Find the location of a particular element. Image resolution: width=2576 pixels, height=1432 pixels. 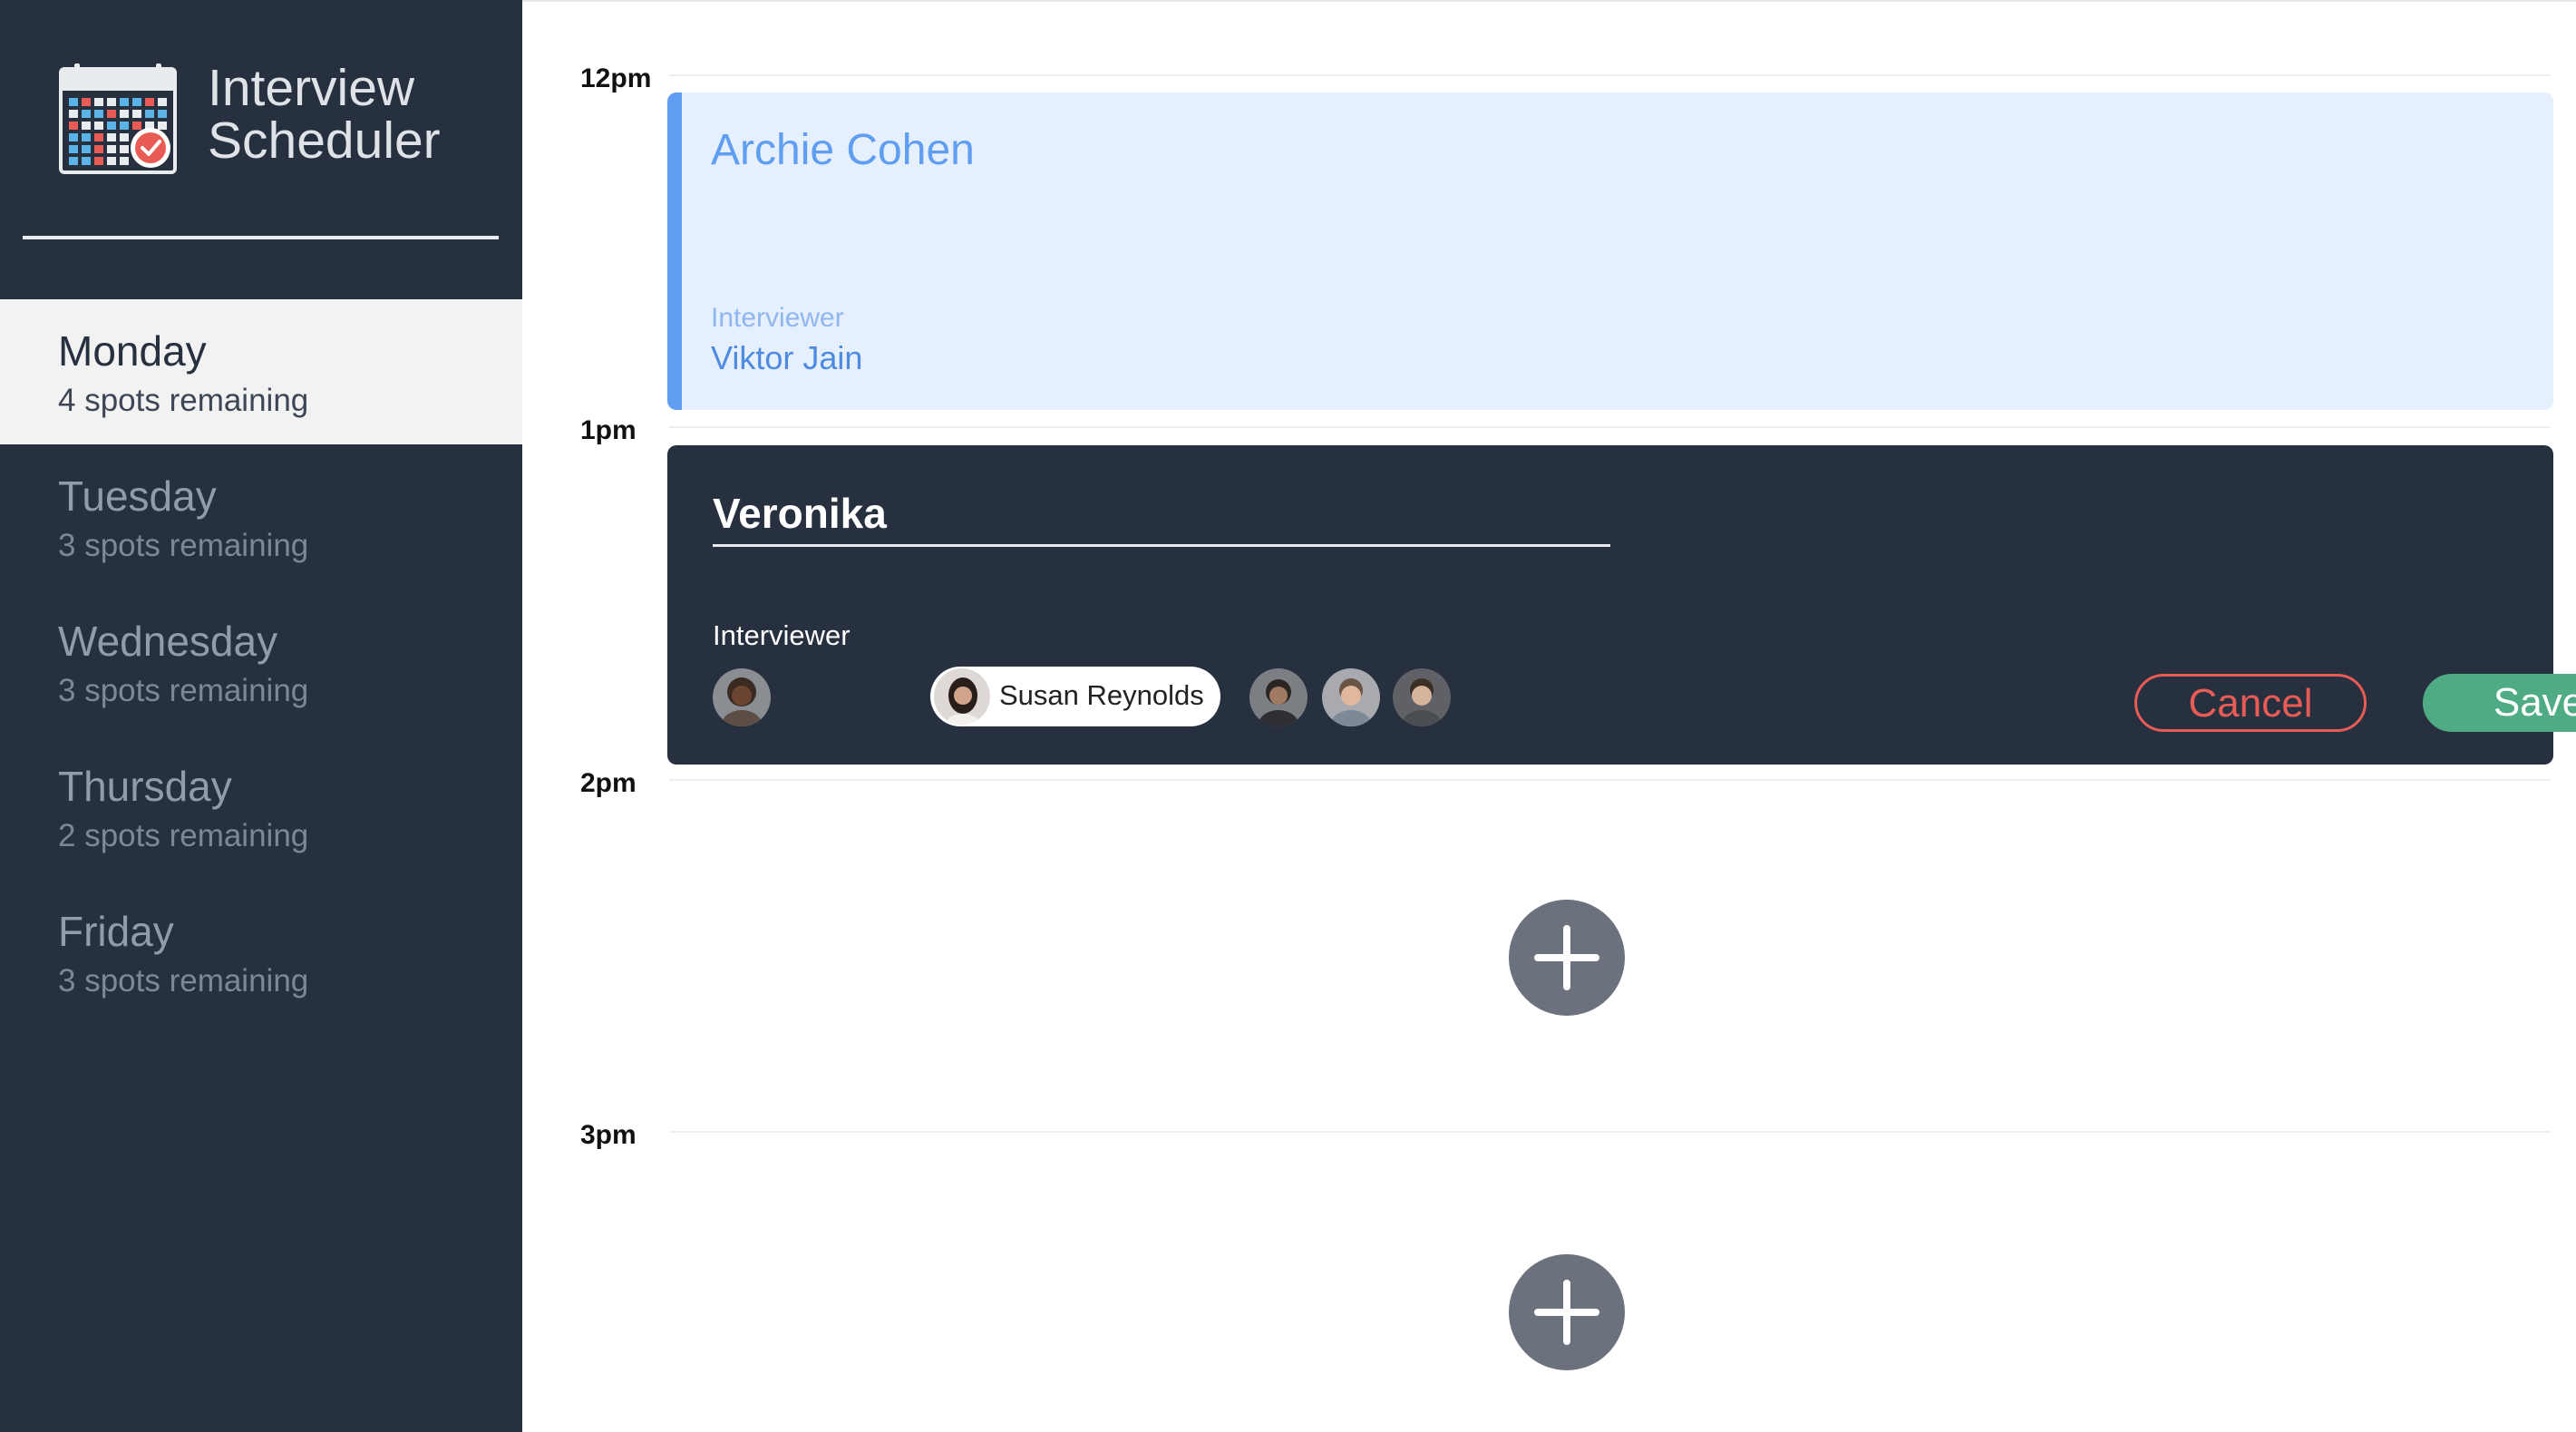

add-appointment-button-3pm is located at coordinates (1567, 1312).